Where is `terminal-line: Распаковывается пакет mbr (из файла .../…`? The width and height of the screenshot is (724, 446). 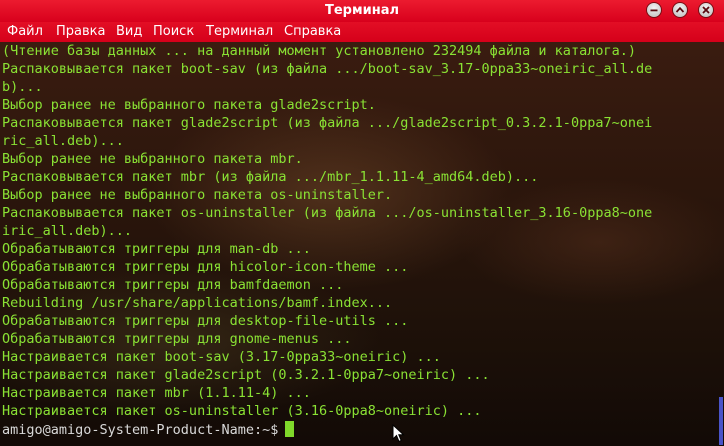
terminal-line: Распаковывается пакет mbr (из файла .../… is located at coordinates (270, 177).